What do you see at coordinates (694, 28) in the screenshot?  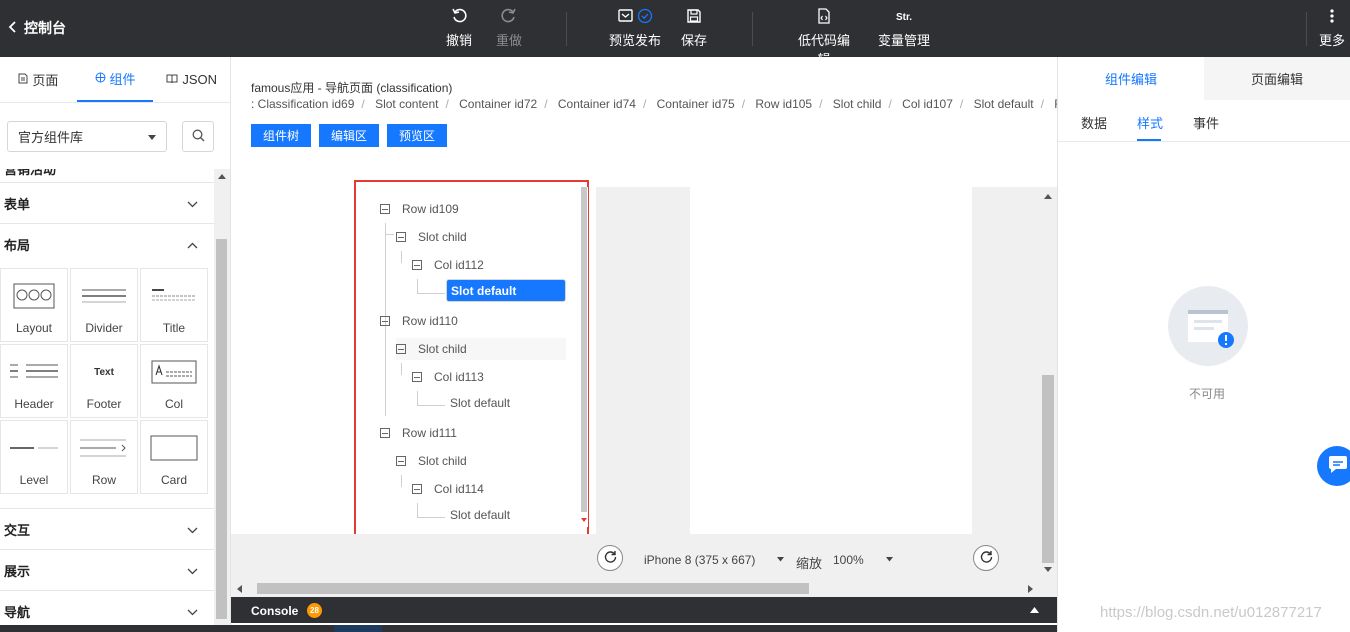 I see `save-button: 保存` at bounding box center [694, 28].